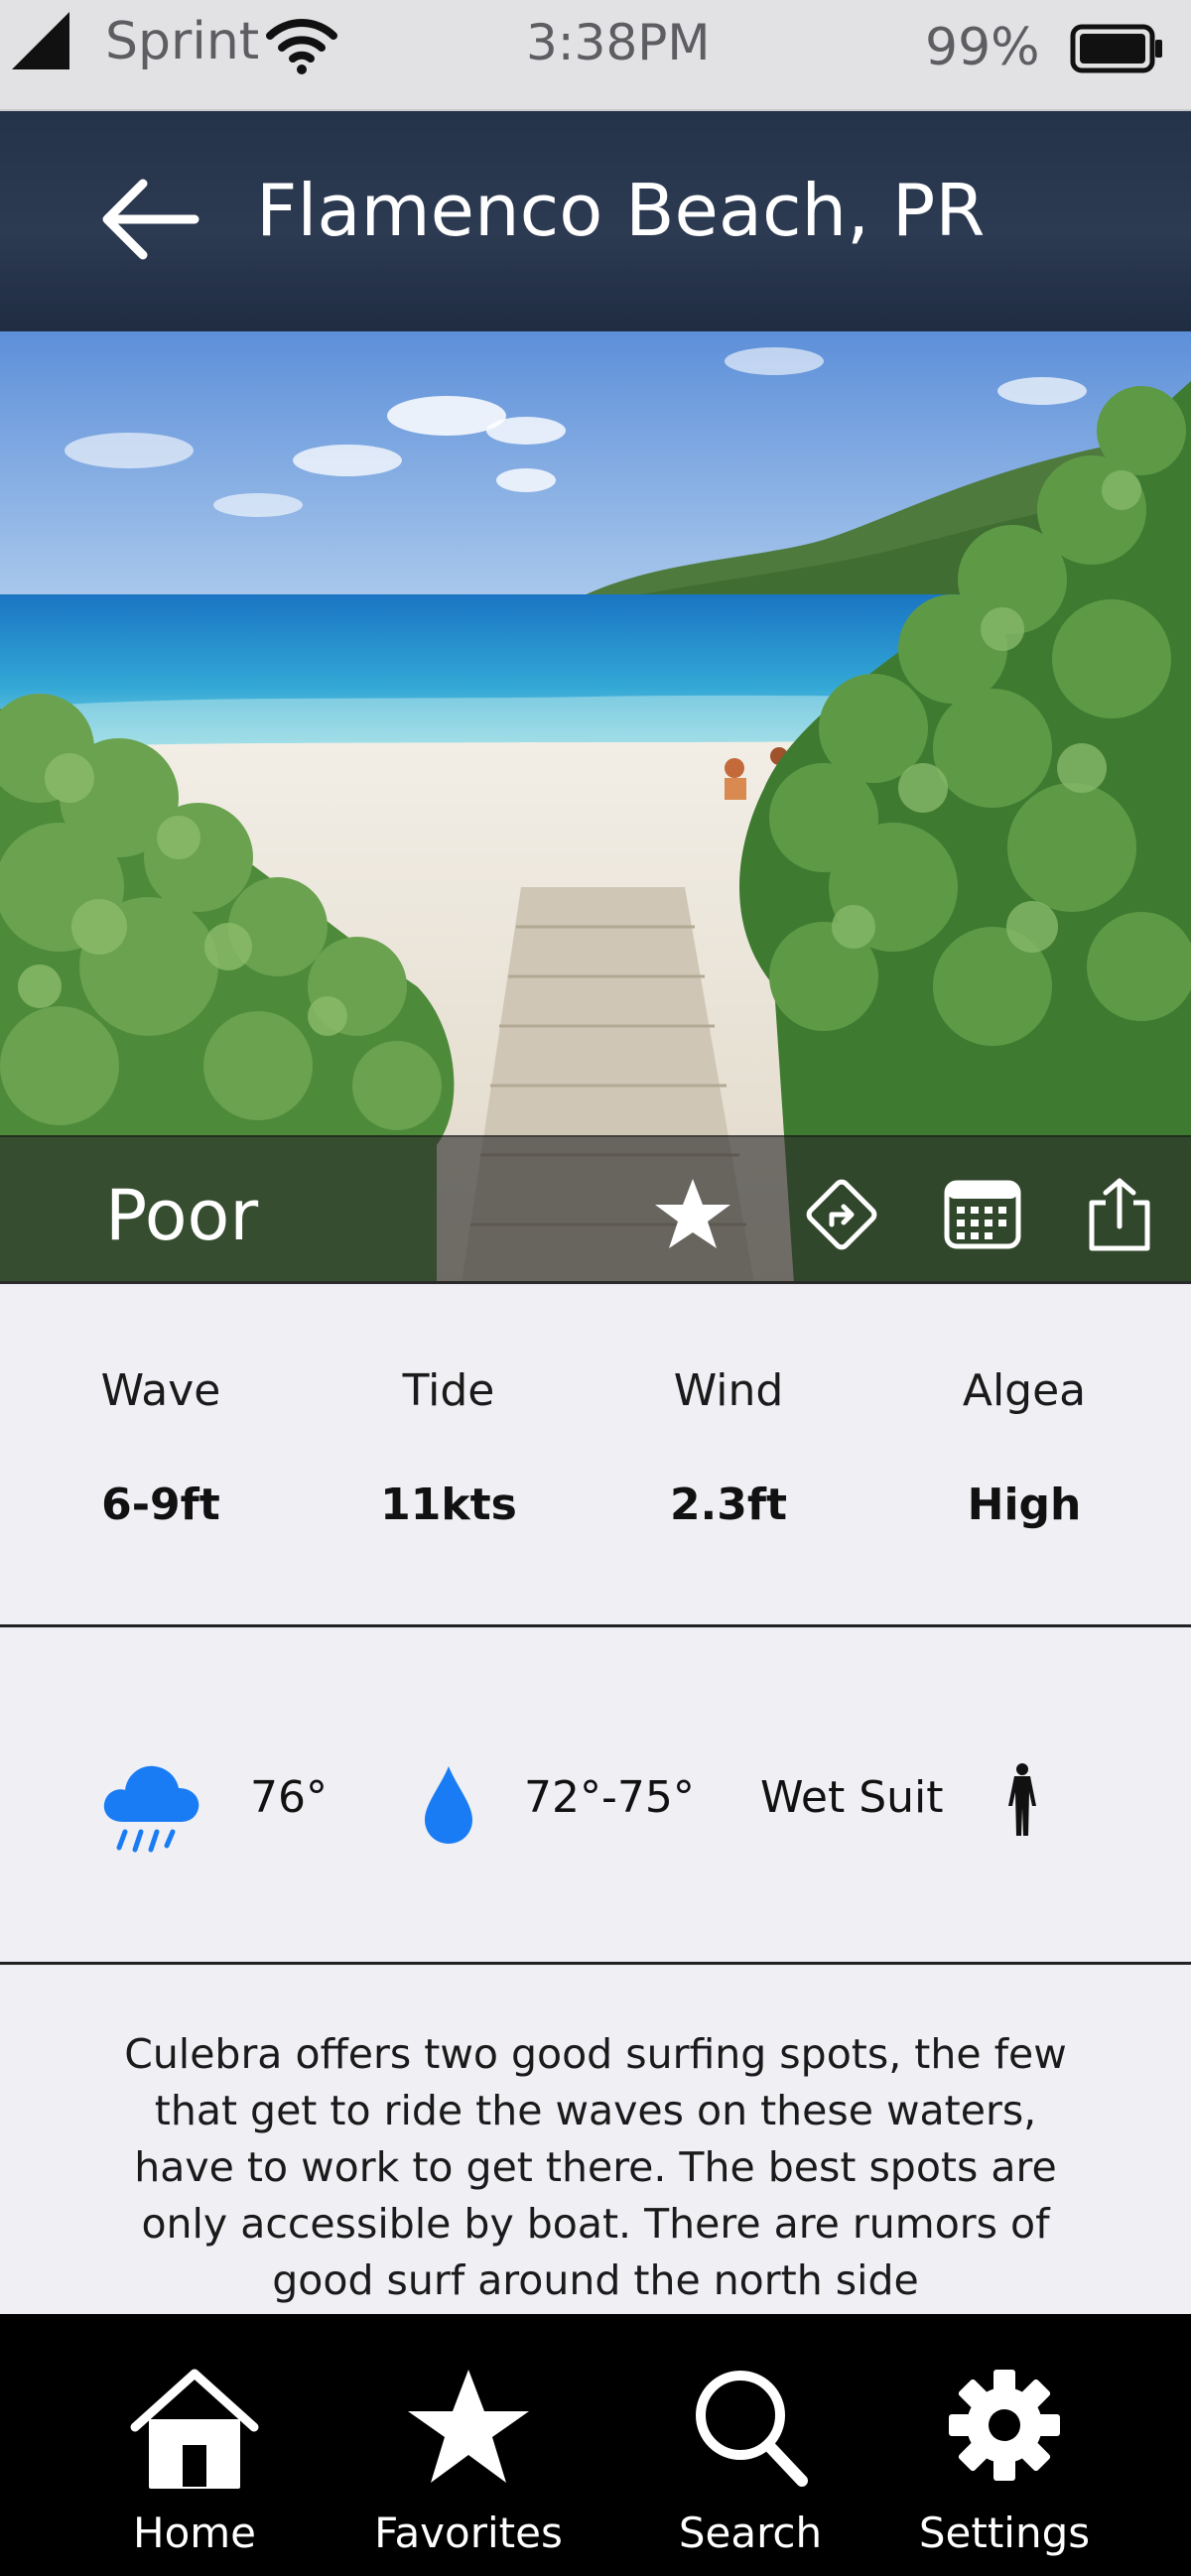  I want to click on condition-wave: Wave 6-9ft, so click(161, 1448).